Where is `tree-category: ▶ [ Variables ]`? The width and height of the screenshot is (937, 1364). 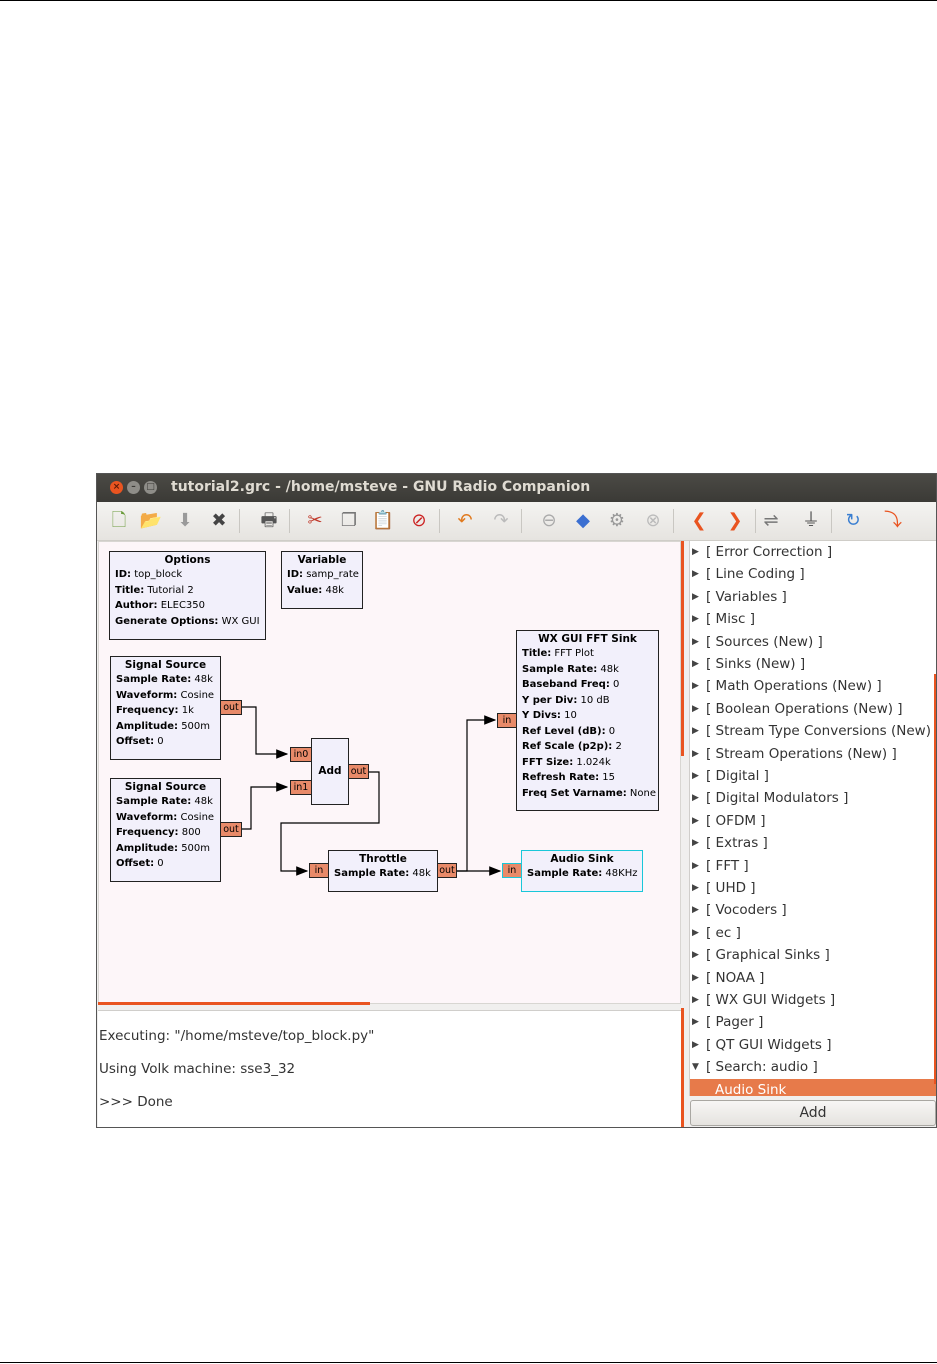
tree-category: ▶ [ Variables ] is located at coordinates (813, 597).